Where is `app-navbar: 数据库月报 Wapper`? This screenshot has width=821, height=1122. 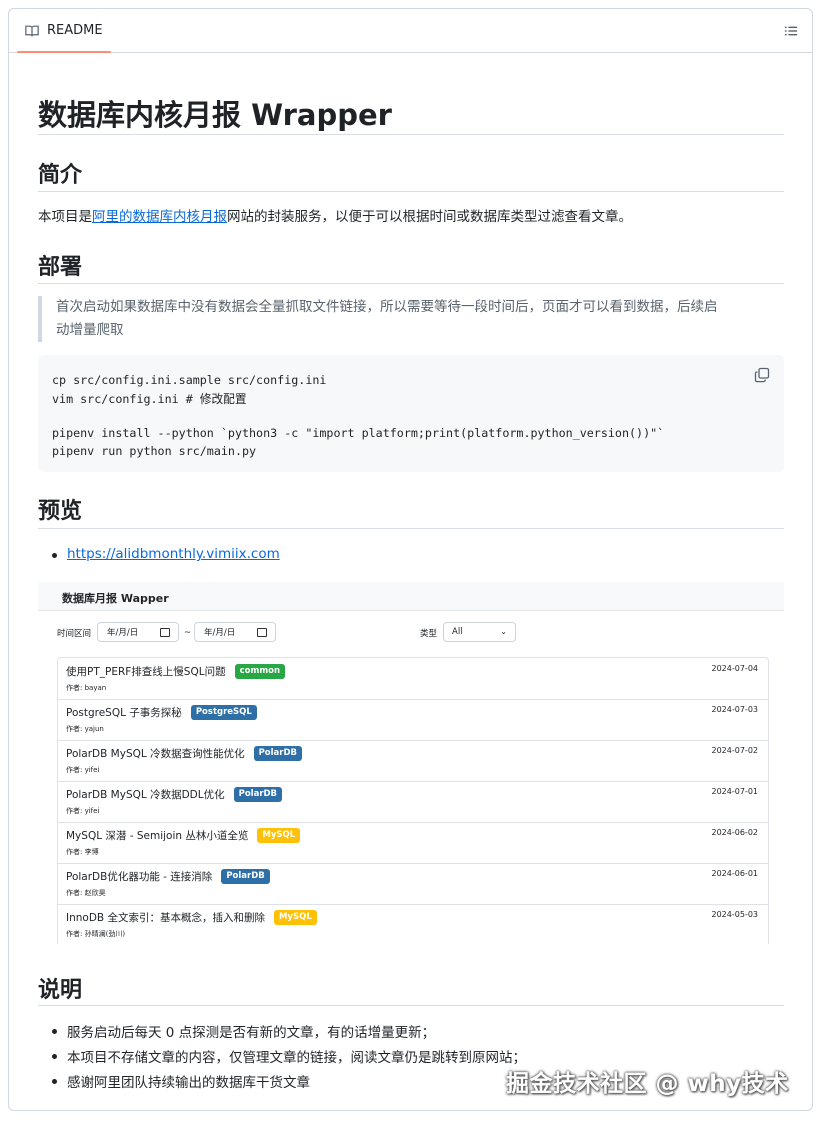 app-navbar: 数据库月报 Wapper is located at coordinates (411, 596).